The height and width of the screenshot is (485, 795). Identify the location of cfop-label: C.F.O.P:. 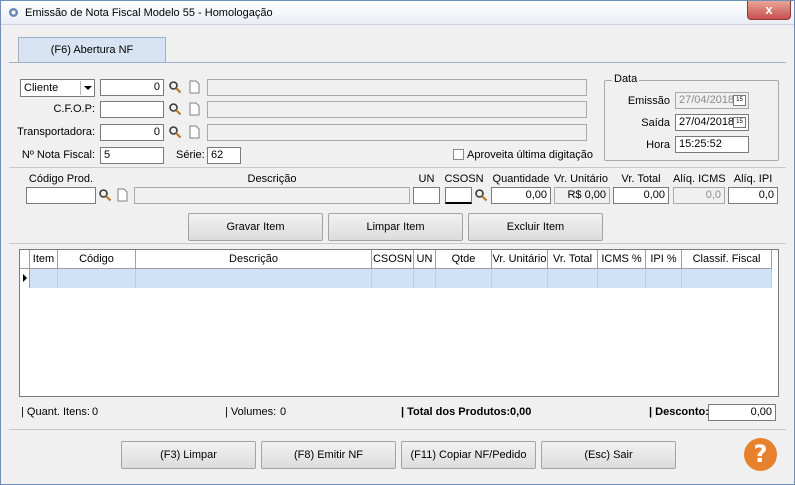
(74, 109).